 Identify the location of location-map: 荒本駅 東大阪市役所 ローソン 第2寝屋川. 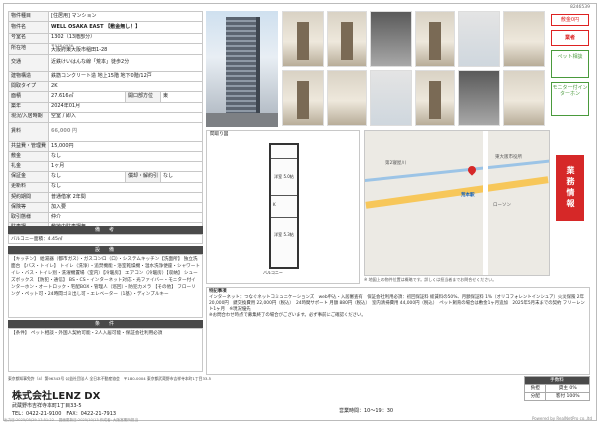
(457, 203).